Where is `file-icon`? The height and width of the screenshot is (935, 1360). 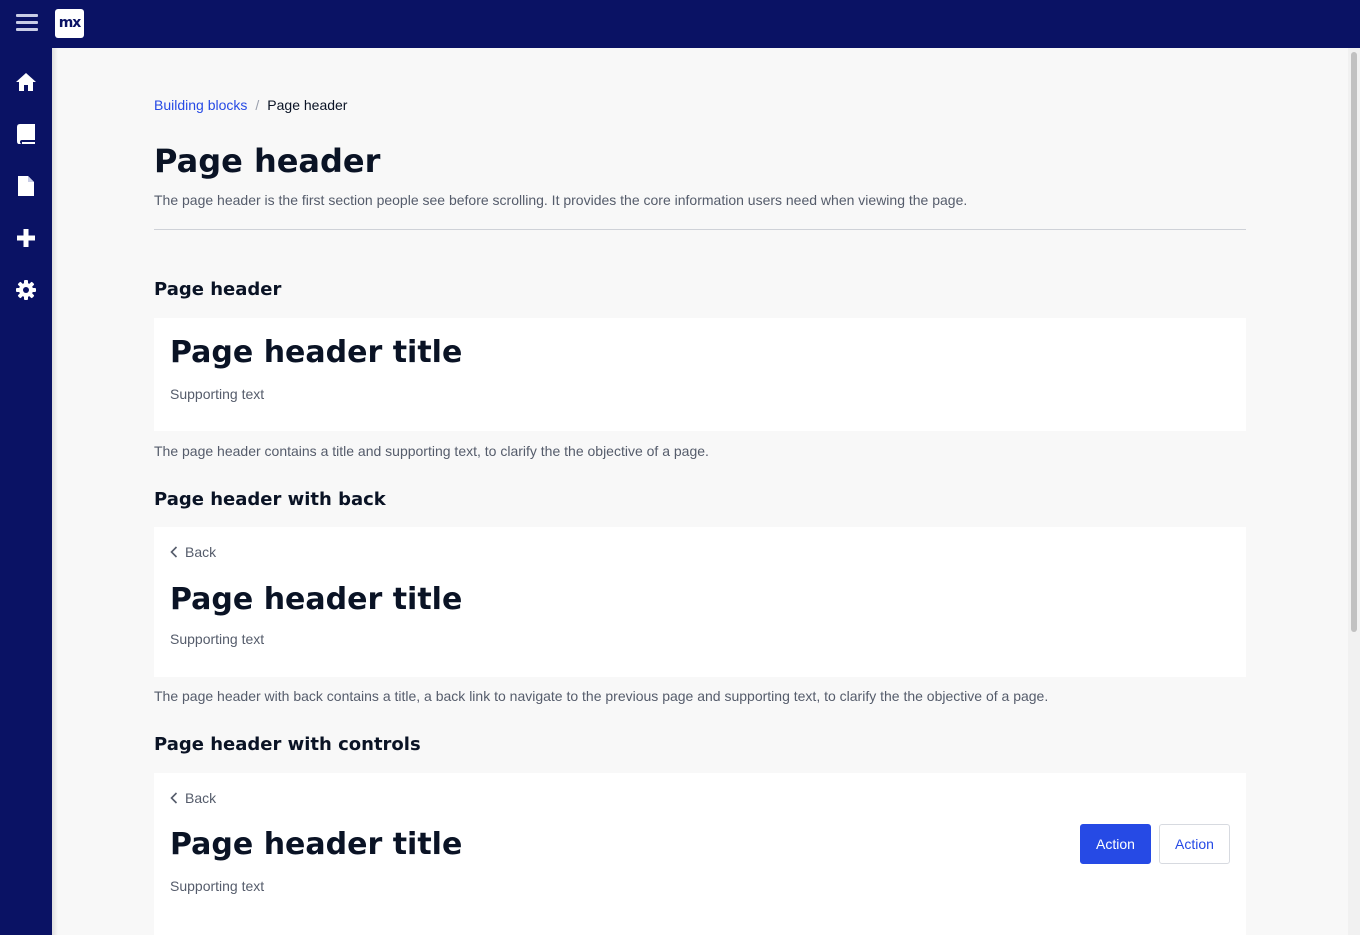
file-icon is located at coordinates (26, 186).